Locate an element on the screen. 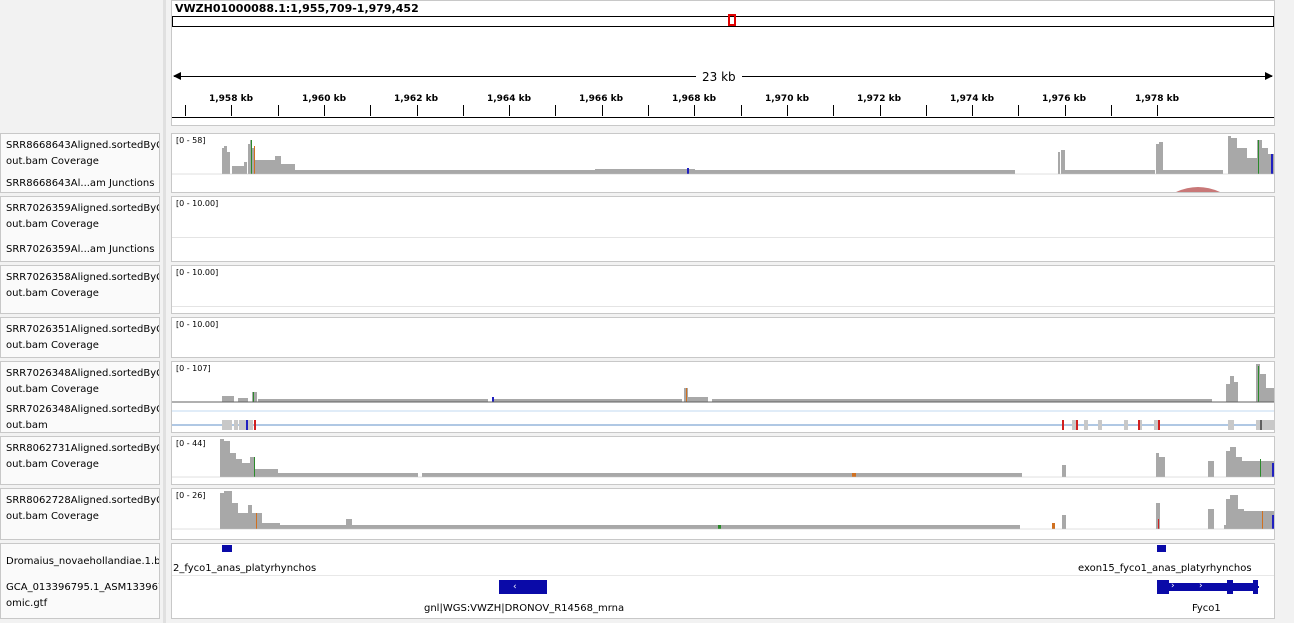 The height and width of the screenshot is (623, 1294). gtf-feature-label: Fyco1 is located at coordinates (1206, 608).